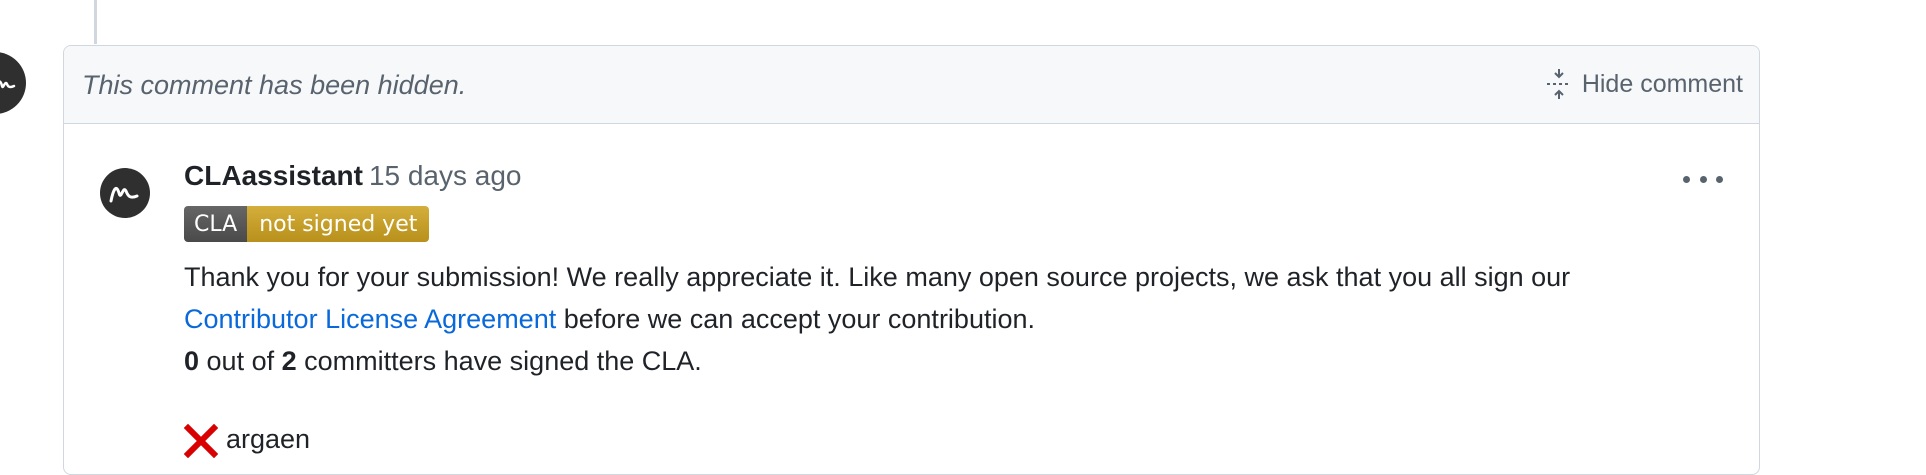  What do you see at coordinates (95, 22) in the screenshot?
I see `timeline-line` at bounding box center [95, 22].